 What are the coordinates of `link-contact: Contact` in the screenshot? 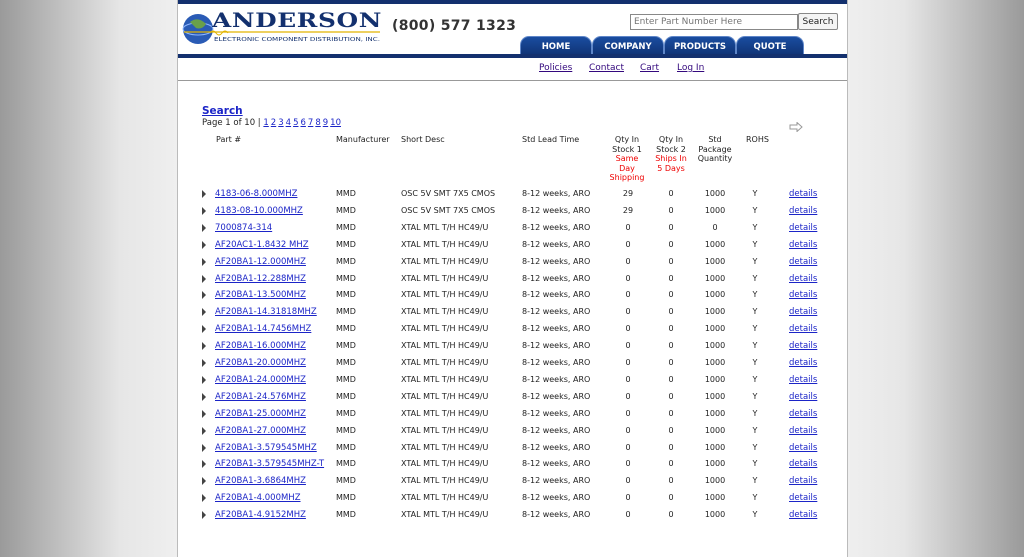 It's located at (606, 68).